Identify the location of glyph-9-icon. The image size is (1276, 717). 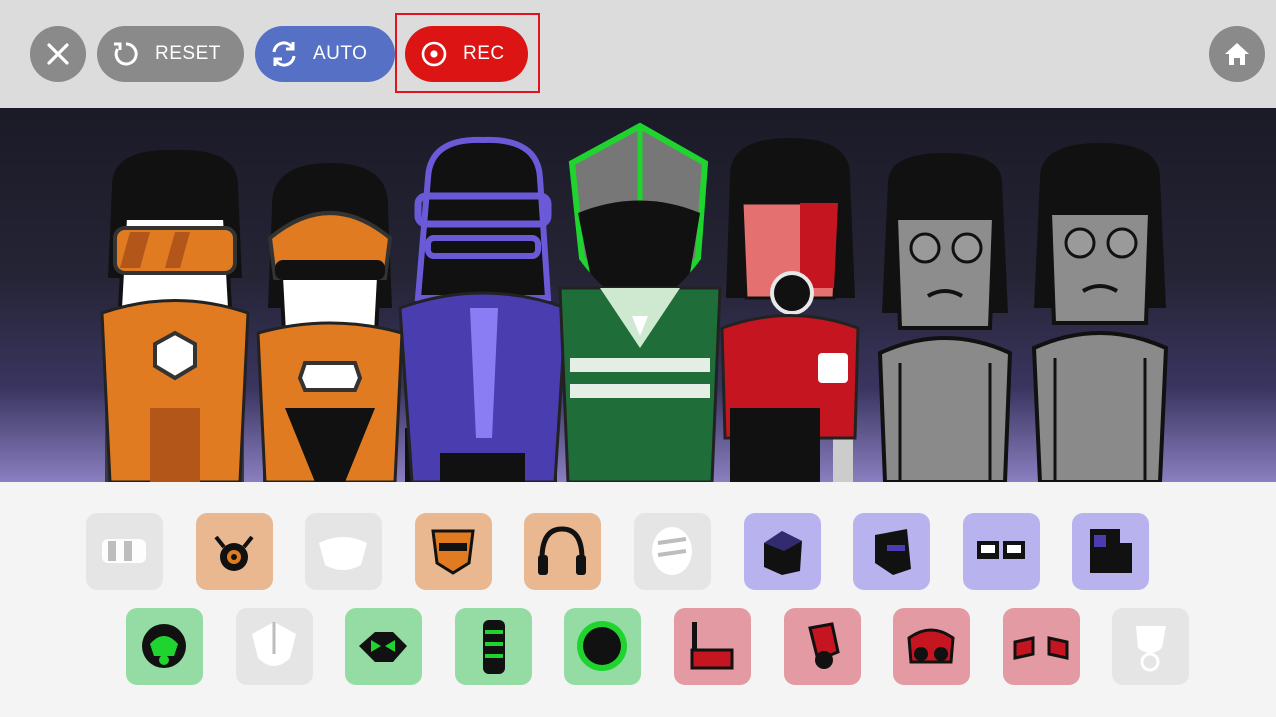
(1000, 550).